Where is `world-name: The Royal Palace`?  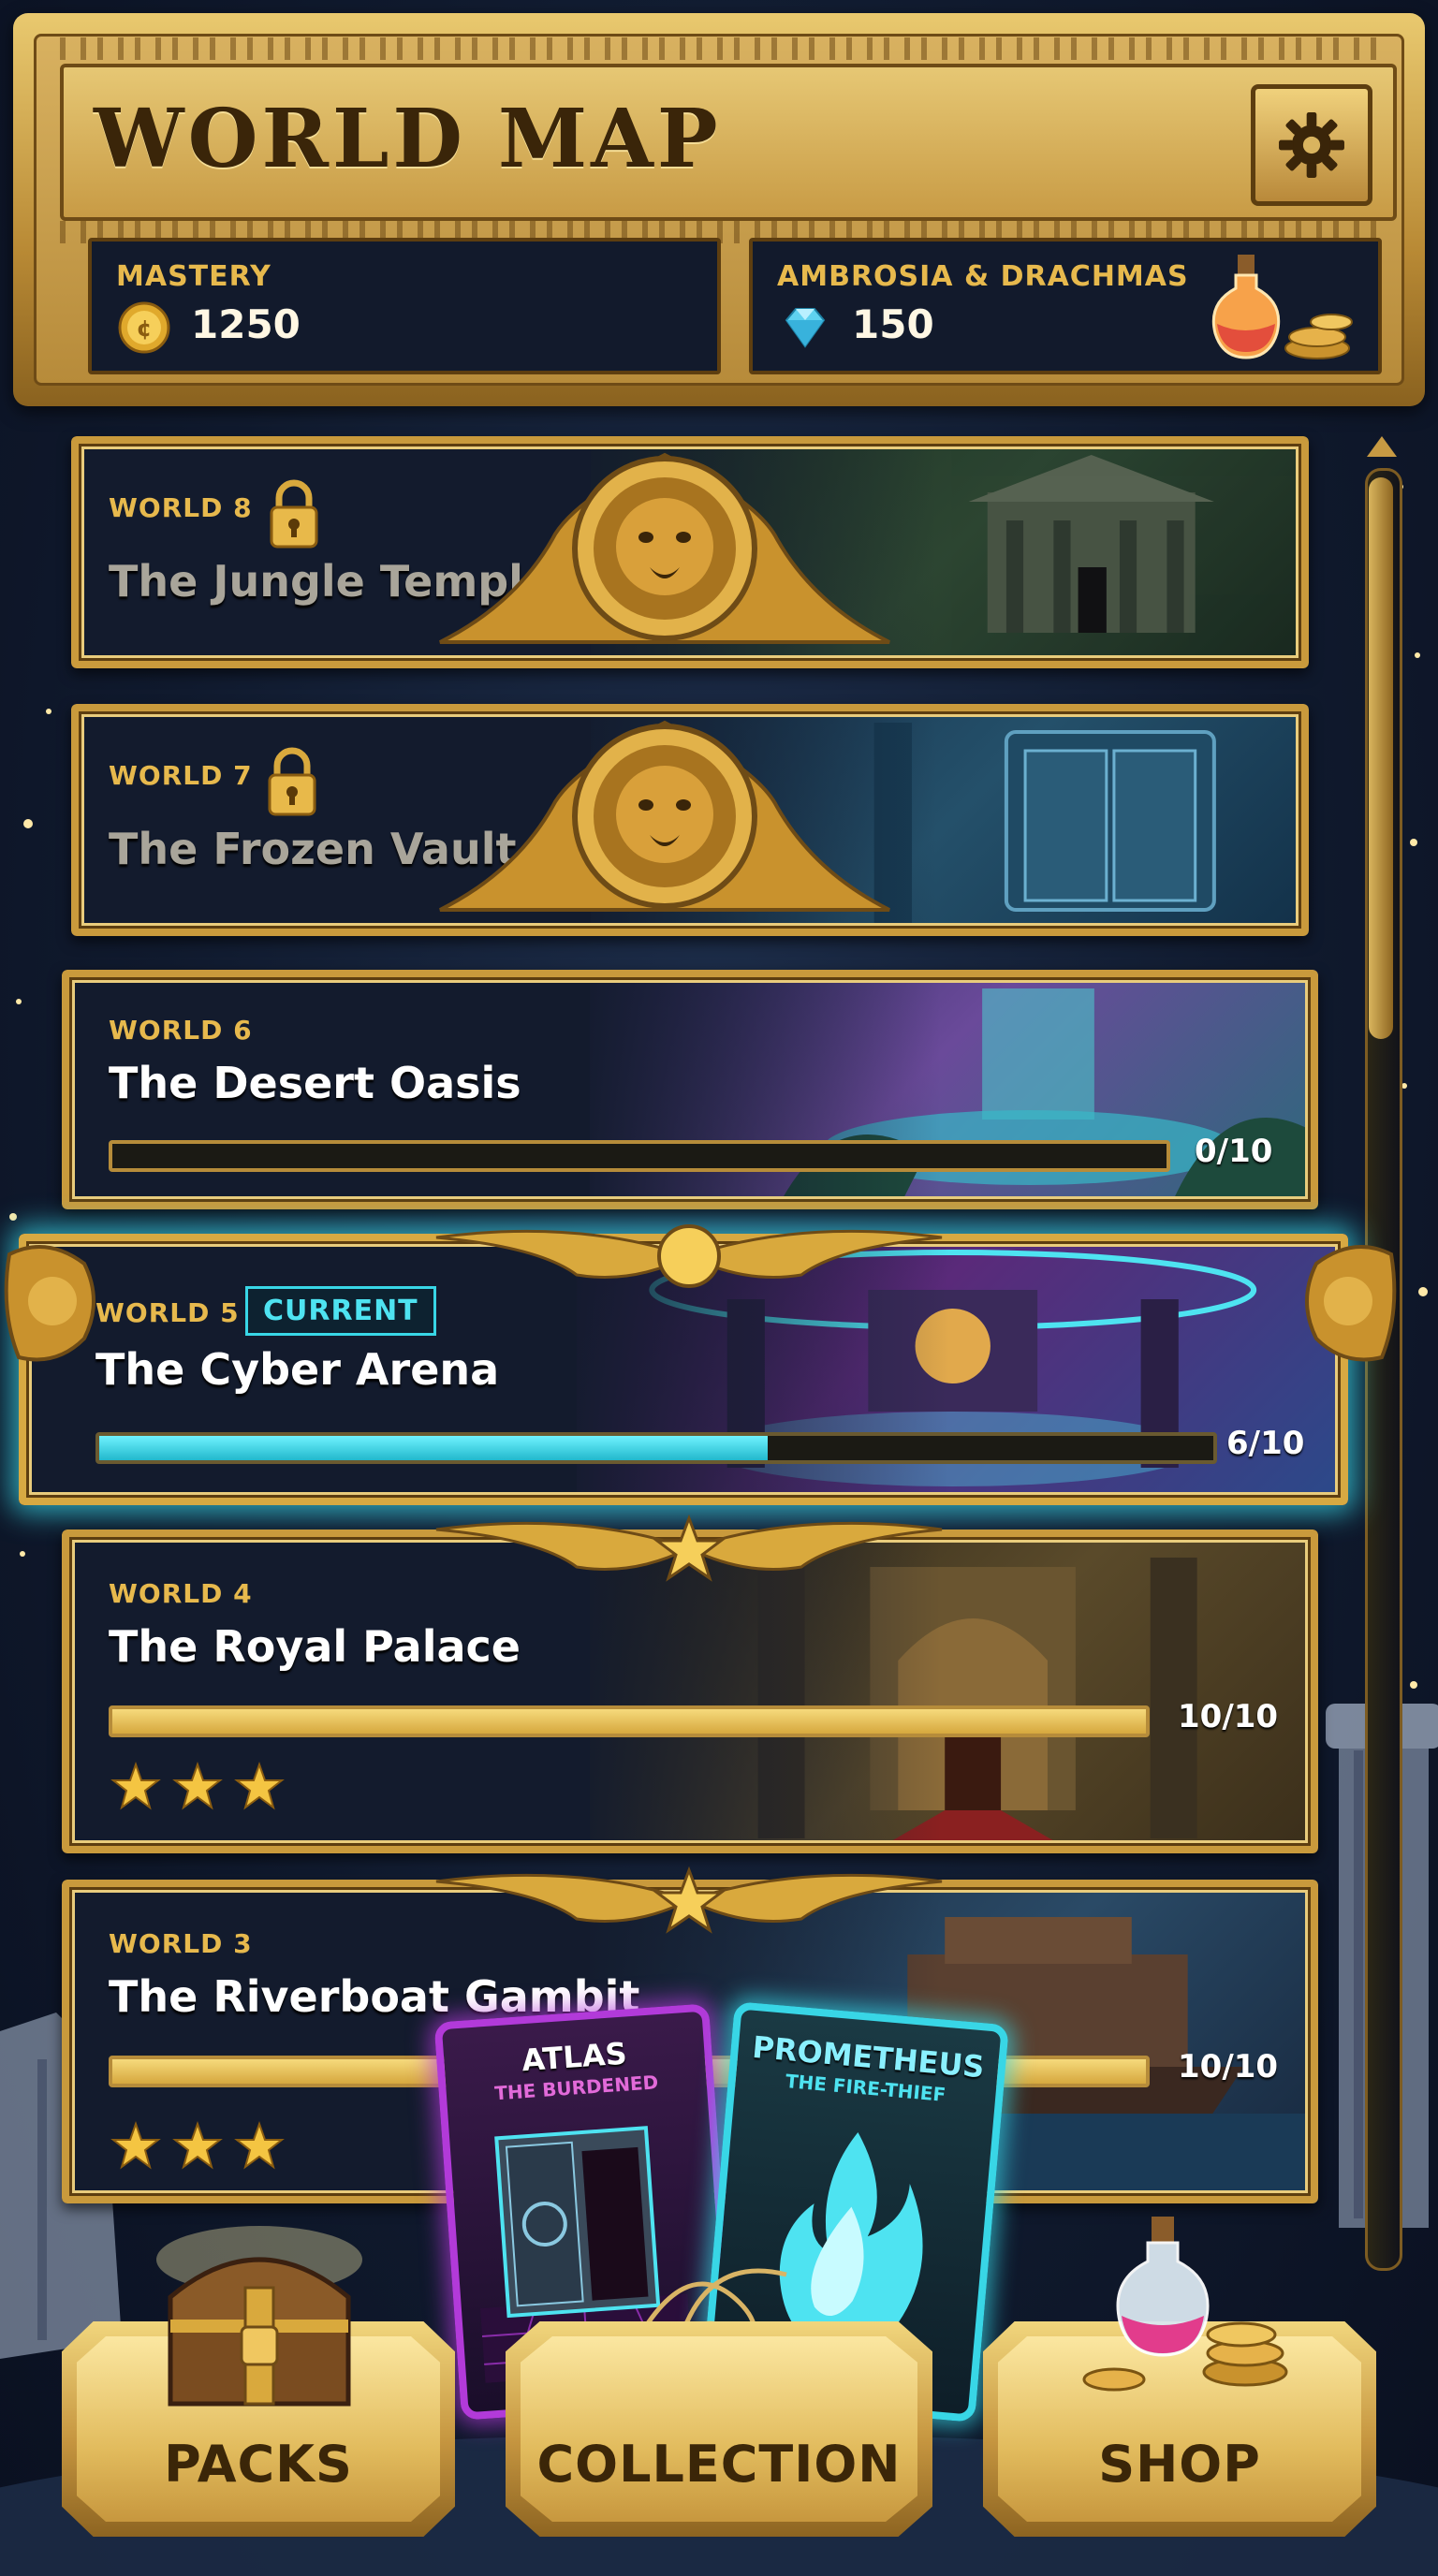 world-name: The Royal Palace is located at coordinates (315, 1646).